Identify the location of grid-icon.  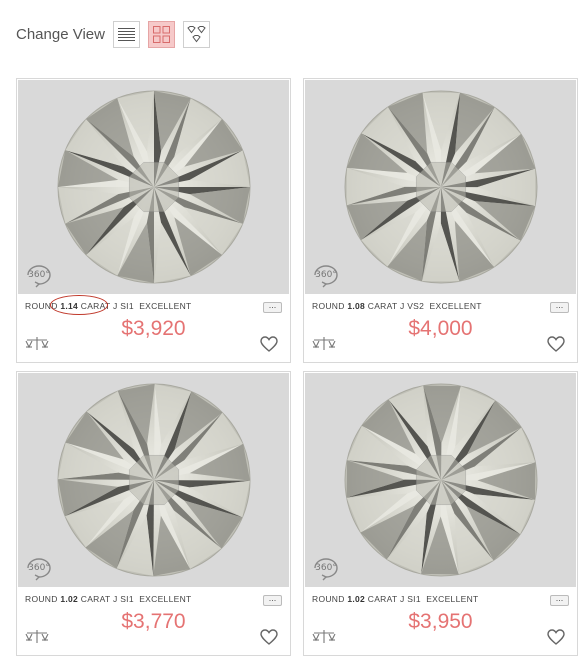
(161, 34).